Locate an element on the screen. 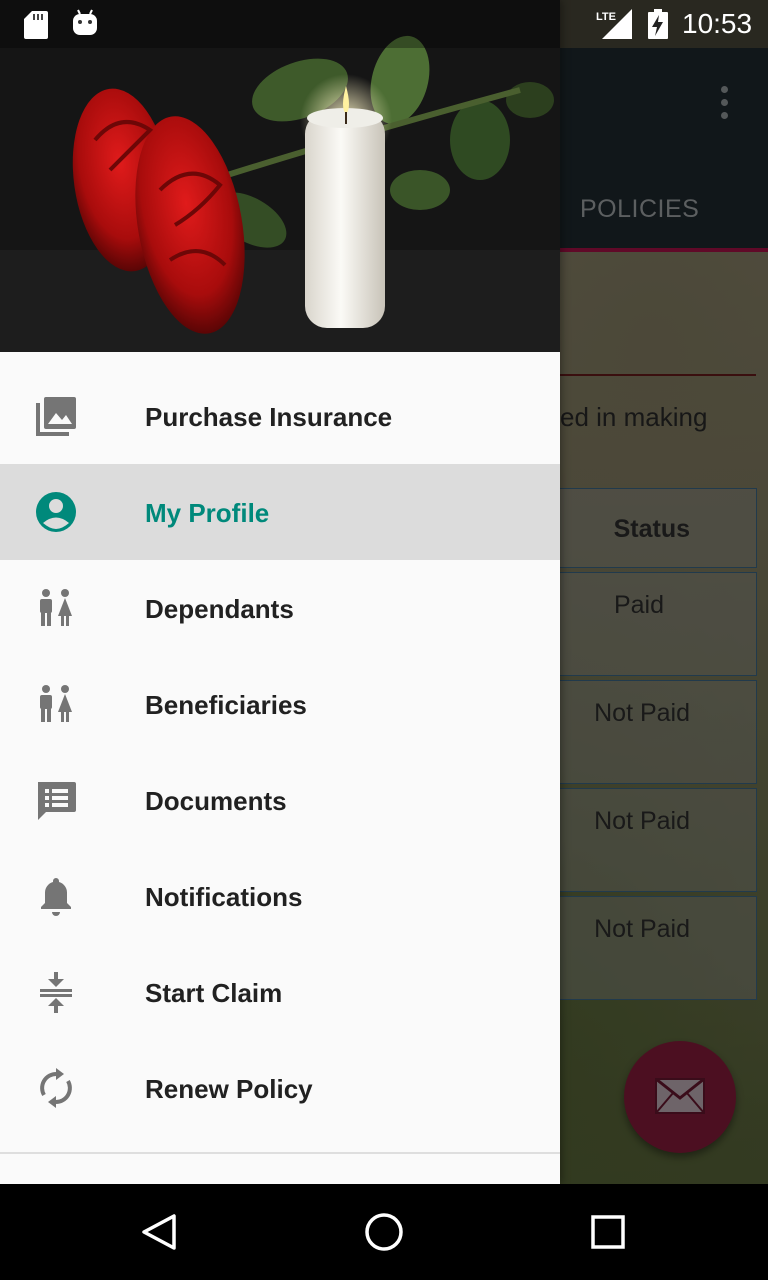 This screenshot has height=1280, width=768. android-icon is located at coordinates (85, 22).